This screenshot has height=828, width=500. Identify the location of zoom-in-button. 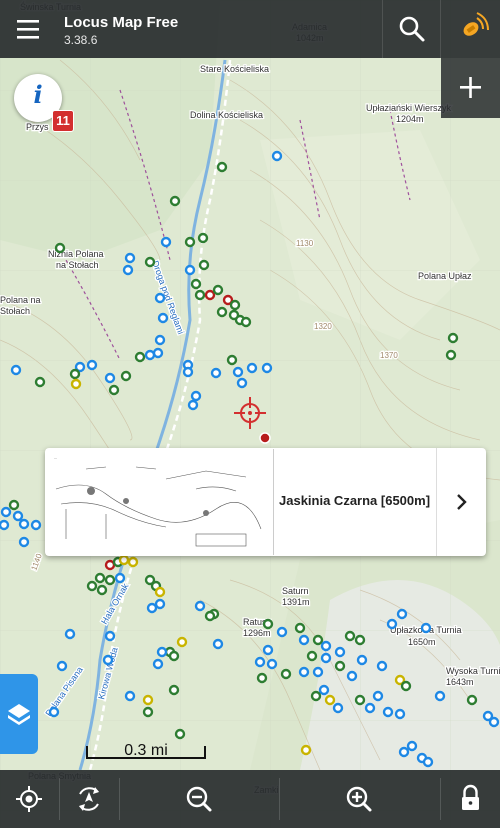
(359, 799).